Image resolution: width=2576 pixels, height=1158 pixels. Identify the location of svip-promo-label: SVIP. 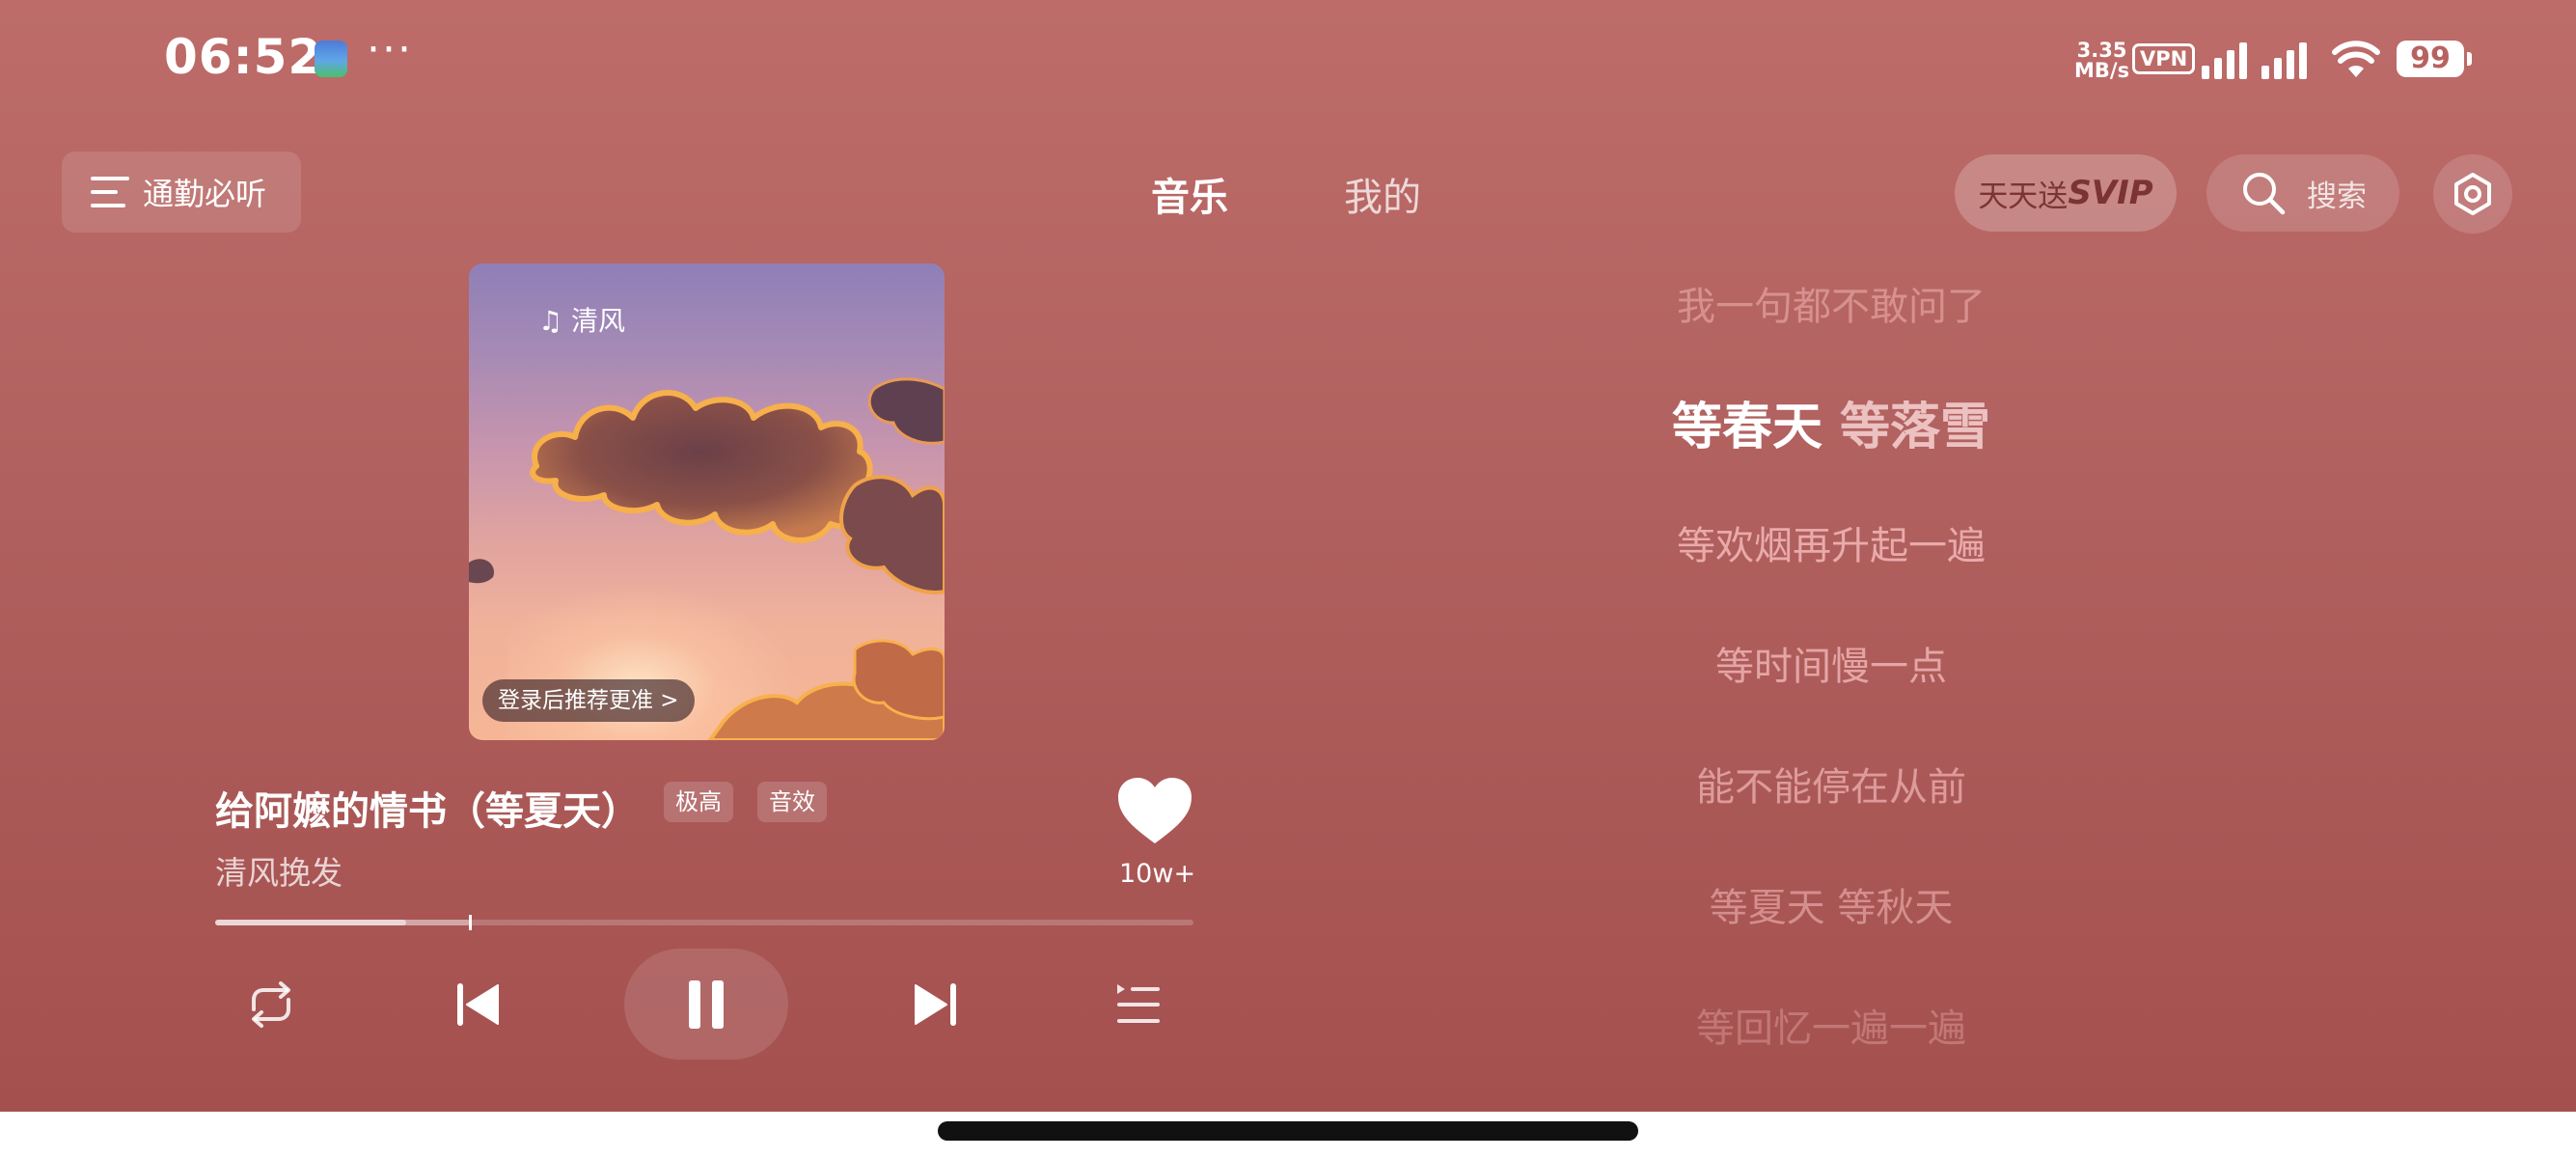
(2111, 193).